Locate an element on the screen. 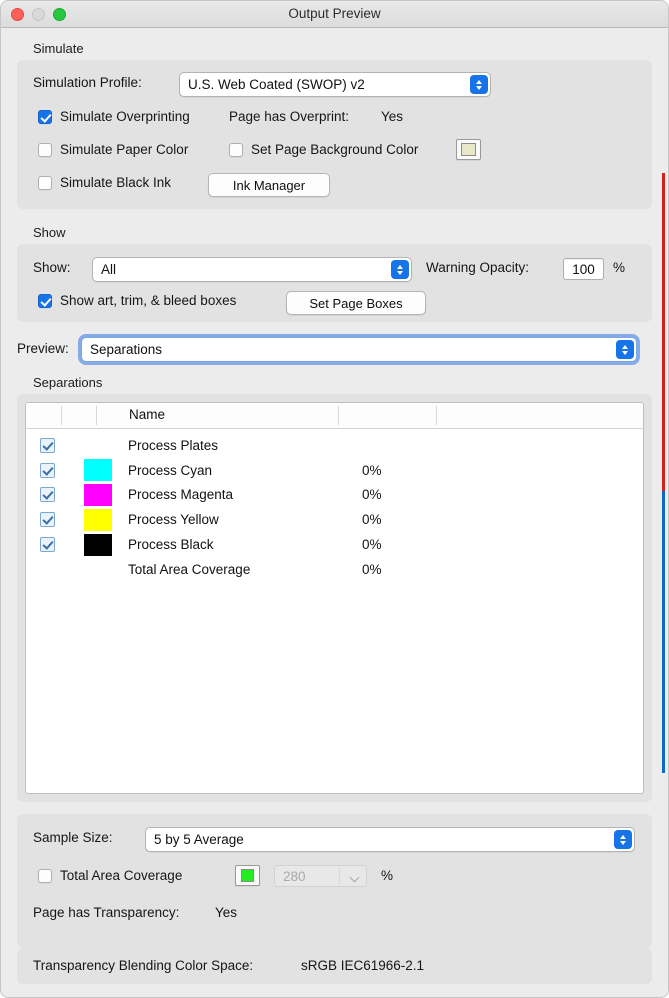 This screenshot has height=998, width=669. preview-popup: Separations is located at coordinates (359, 349).